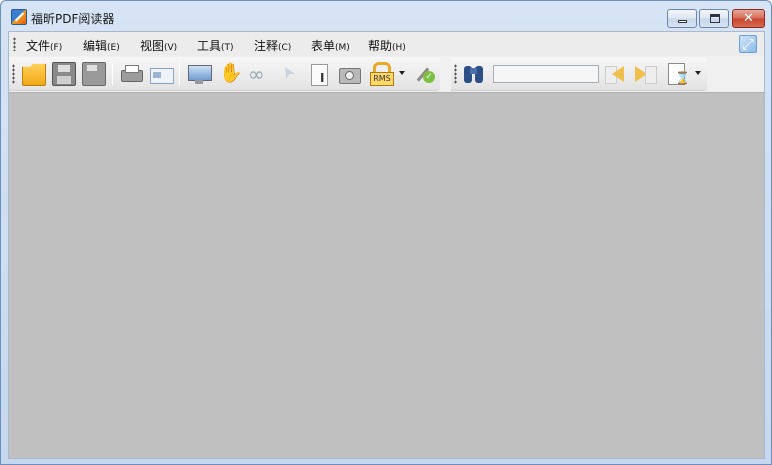  What do you see at coordinates (209, 46) in the screenshot?
I see `menu-tools-label: 工具` at bounding box center [209, 46].